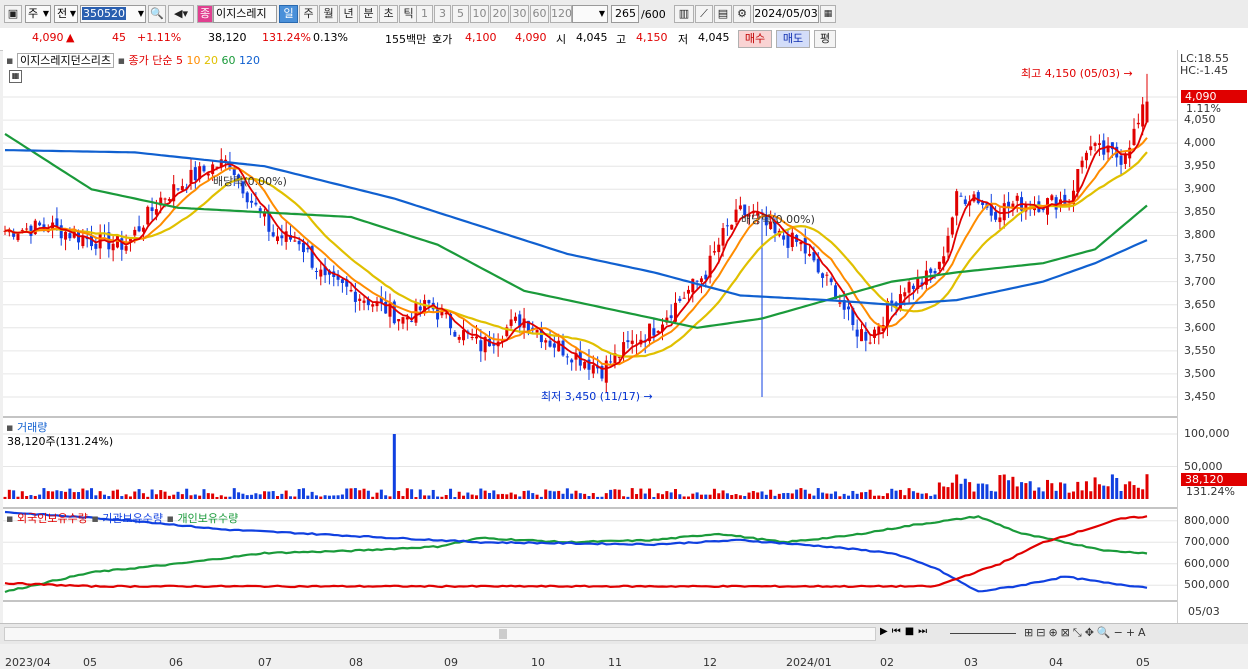 This screenshot has width=1248, height=669. I want to click on zoom-in-icon: +, so click(1132, 632).